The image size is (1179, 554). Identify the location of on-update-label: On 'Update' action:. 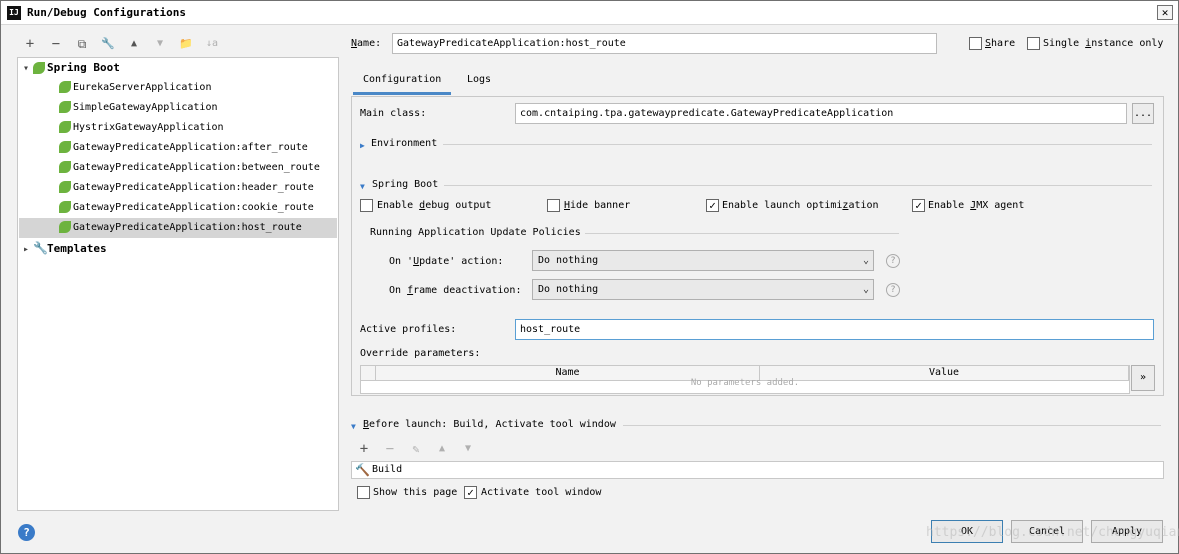
(446, 261).